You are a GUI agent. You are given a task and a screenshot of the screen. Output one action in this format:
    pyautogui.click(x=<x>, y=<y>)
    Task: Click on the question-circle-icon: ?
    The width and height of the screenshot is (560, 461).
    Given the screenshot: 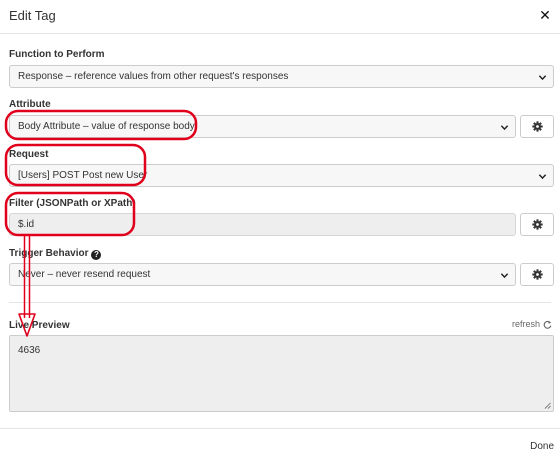 What is the action you would take?
    pyautogui.click(x=96, y=254)
    